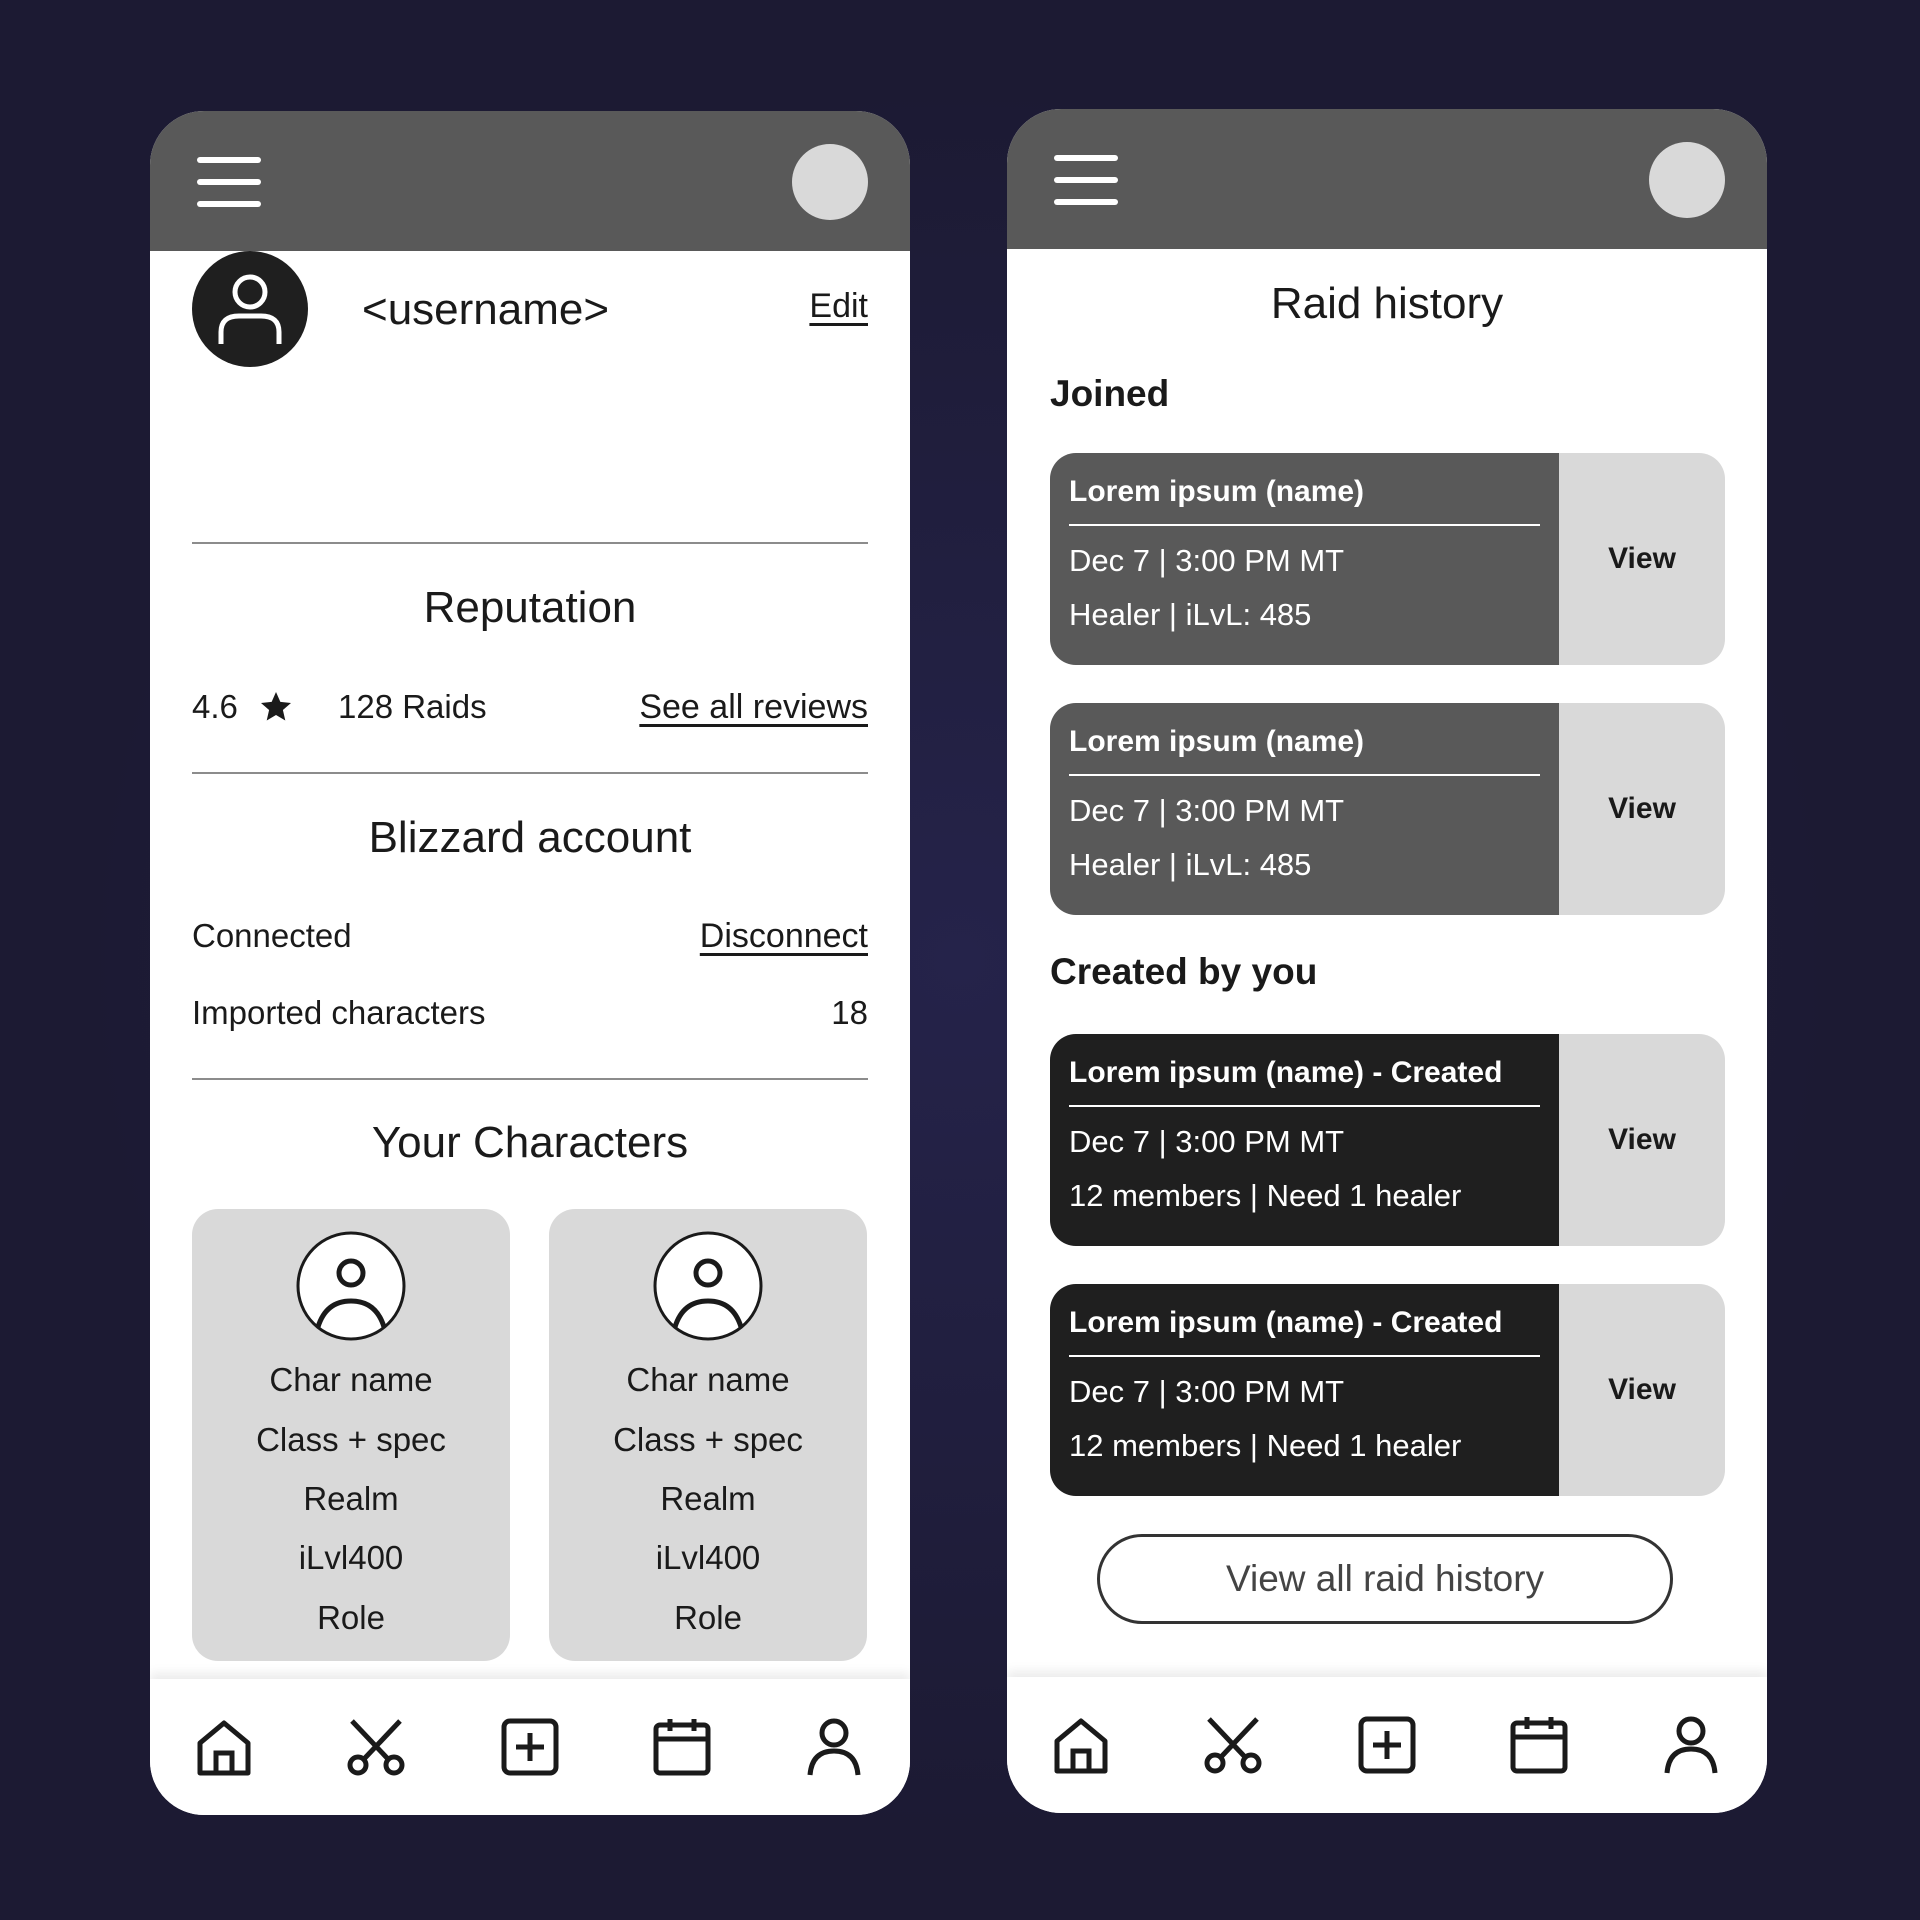 This screenshot has width=1920, height=1920. What do you see at coordinates (753, 707) in the screenshot?
I see `see-all-reviews-link: See all reviews` at bounding box center [753, 707].